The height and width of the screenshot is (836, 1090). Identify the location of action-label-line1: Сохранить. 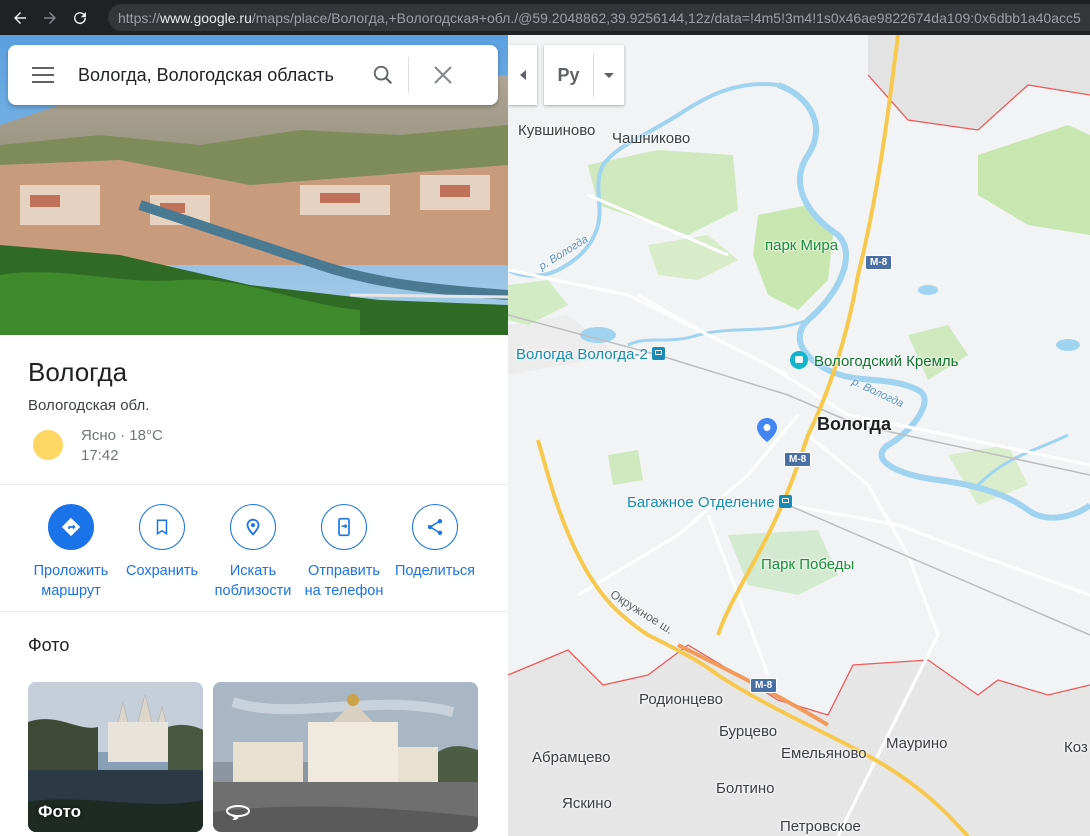
(162, 571).